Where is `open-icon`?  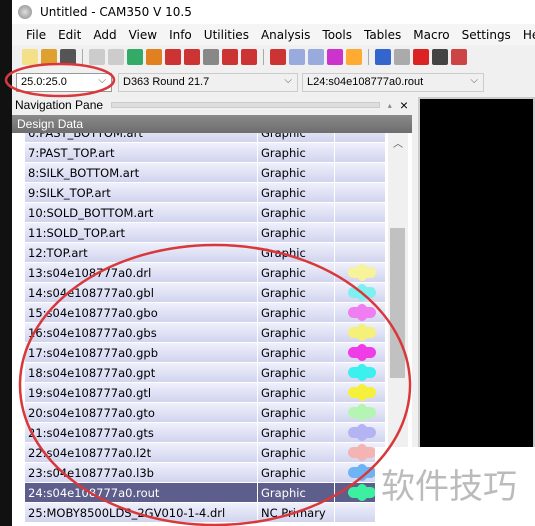 open-icon is located at coordinates (49, 57).